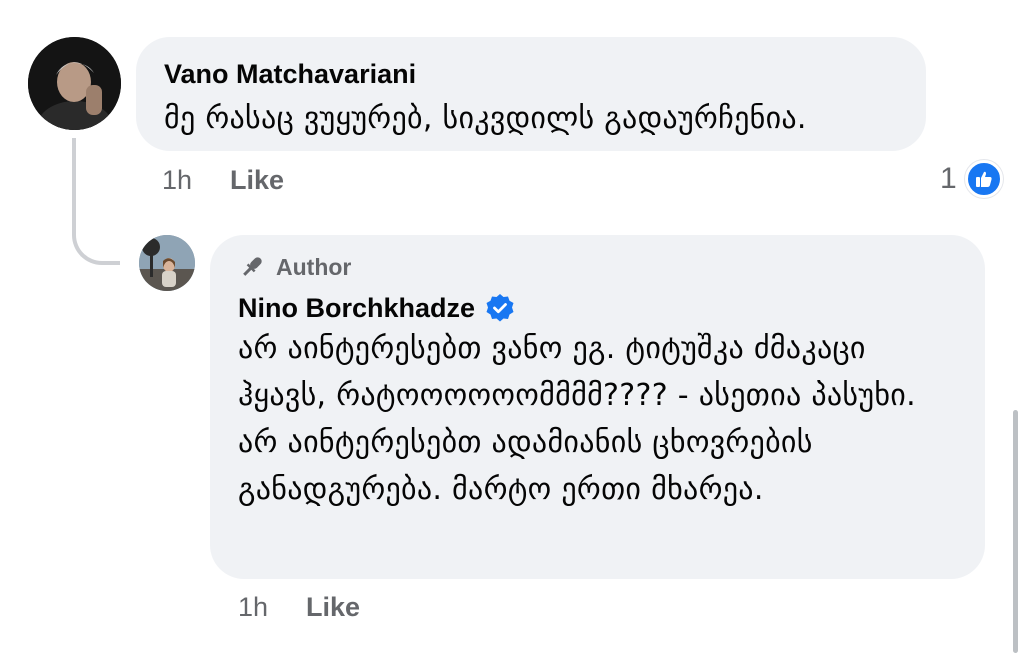  I want to click on reply-author-name-text: Nino Borchkhadze, so click(357, 308).